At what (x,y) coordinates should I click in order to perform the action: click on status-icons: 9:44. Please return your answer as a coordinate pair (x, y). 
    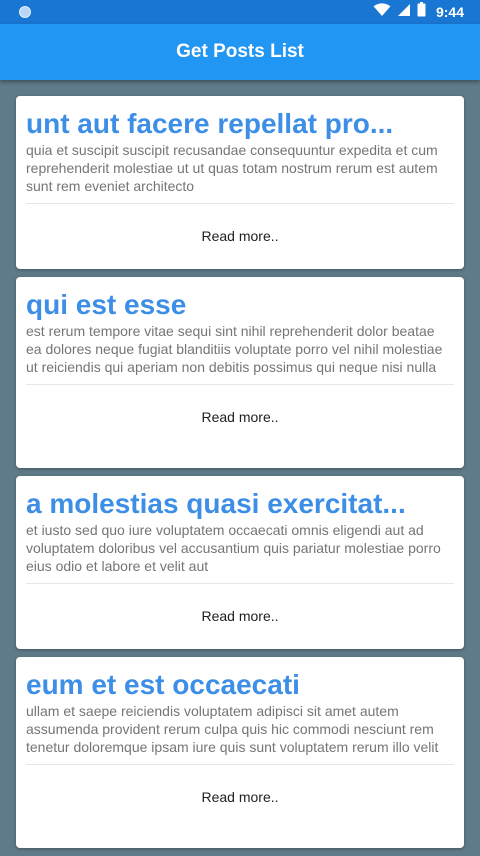
    Looking at the image, I should click on (418, 12).